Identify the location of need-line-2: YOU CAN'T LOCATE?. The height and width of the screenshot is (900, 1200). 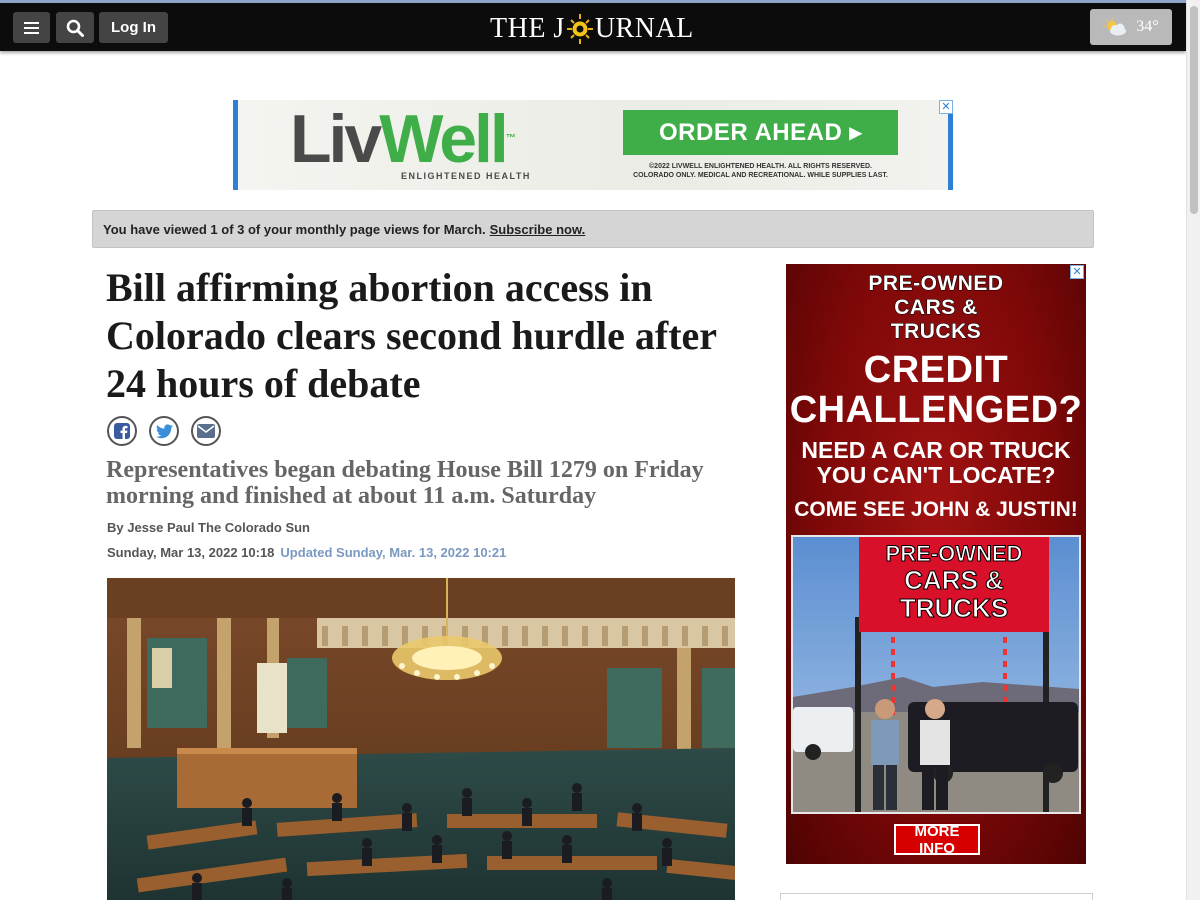
(936, 475).